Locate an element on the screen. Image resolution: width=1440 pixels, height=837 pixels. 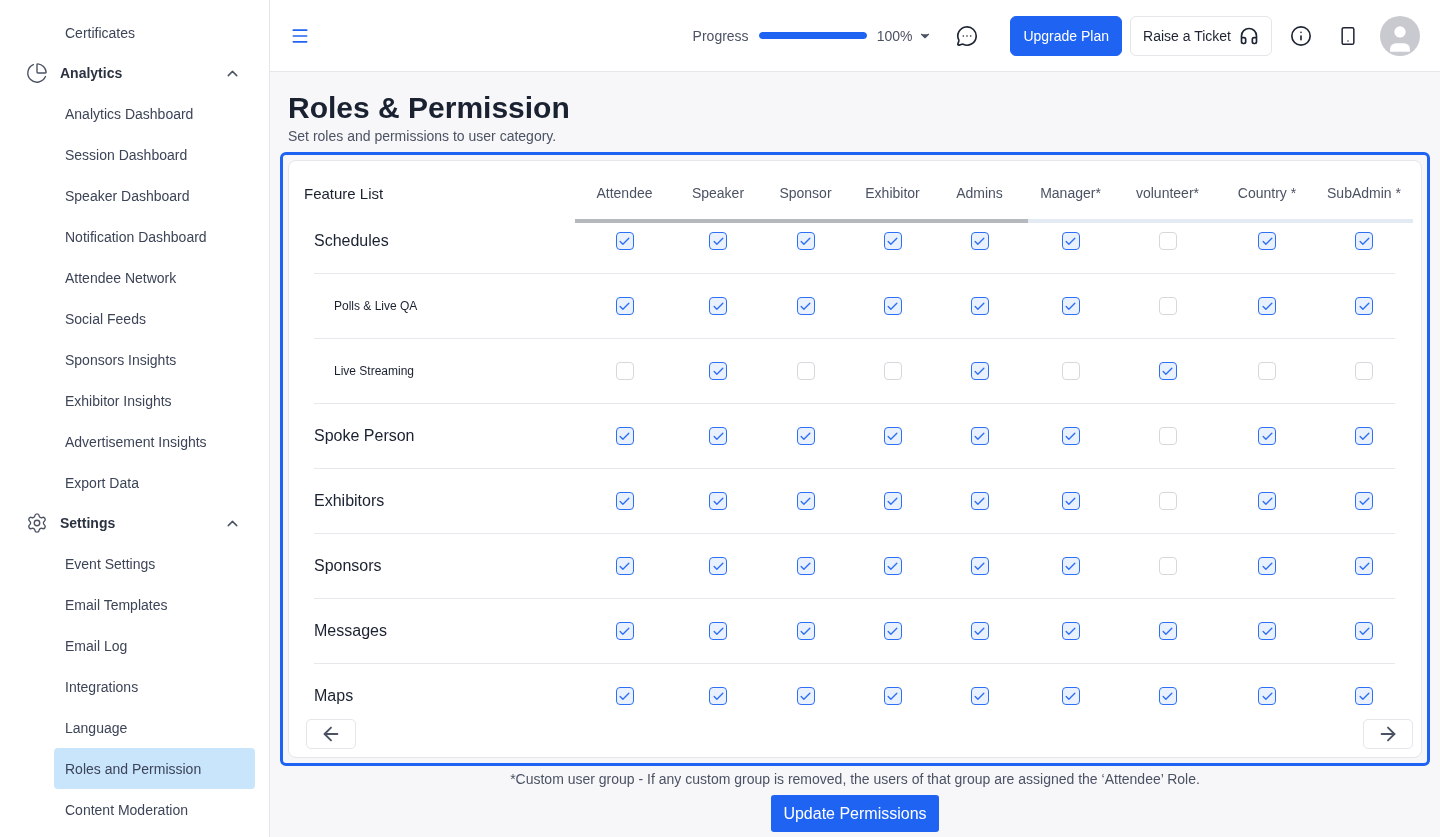
raise-ticket-button: Raise a Ticket is located at coordinates (1201, 35).